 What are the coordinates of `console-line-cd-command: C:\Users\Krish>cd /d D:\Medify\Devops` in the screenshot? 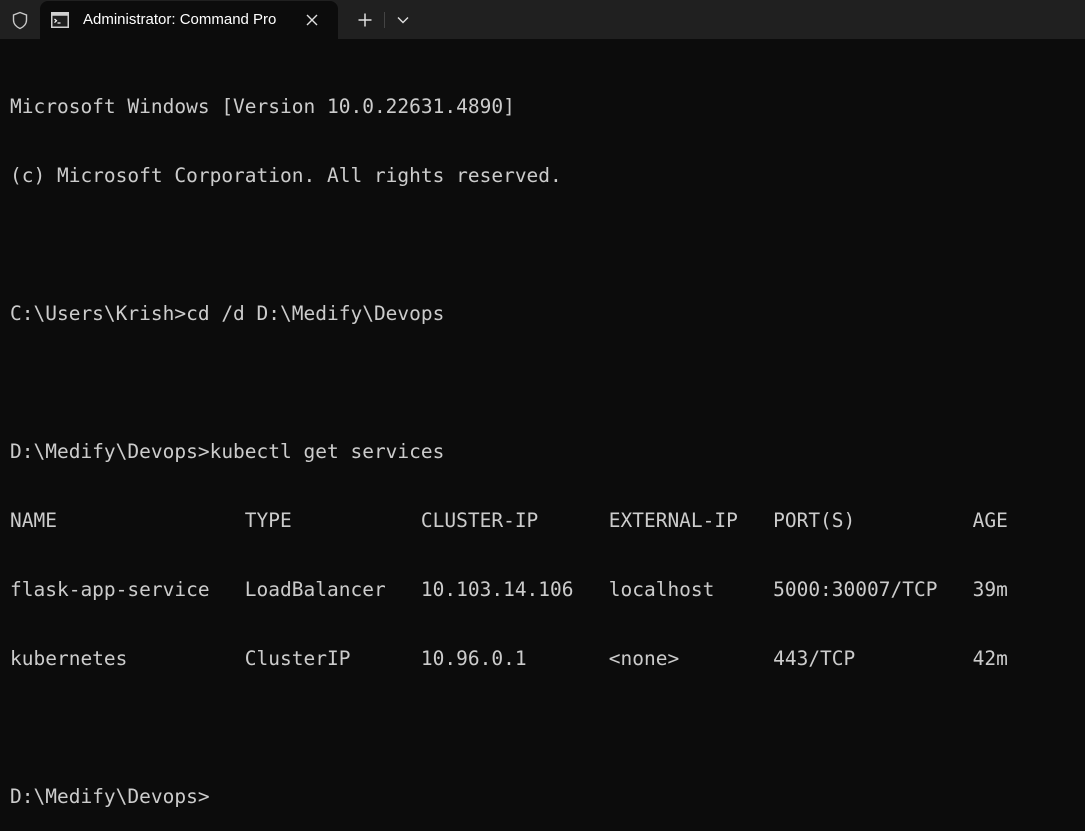 It's located at (227, 313).